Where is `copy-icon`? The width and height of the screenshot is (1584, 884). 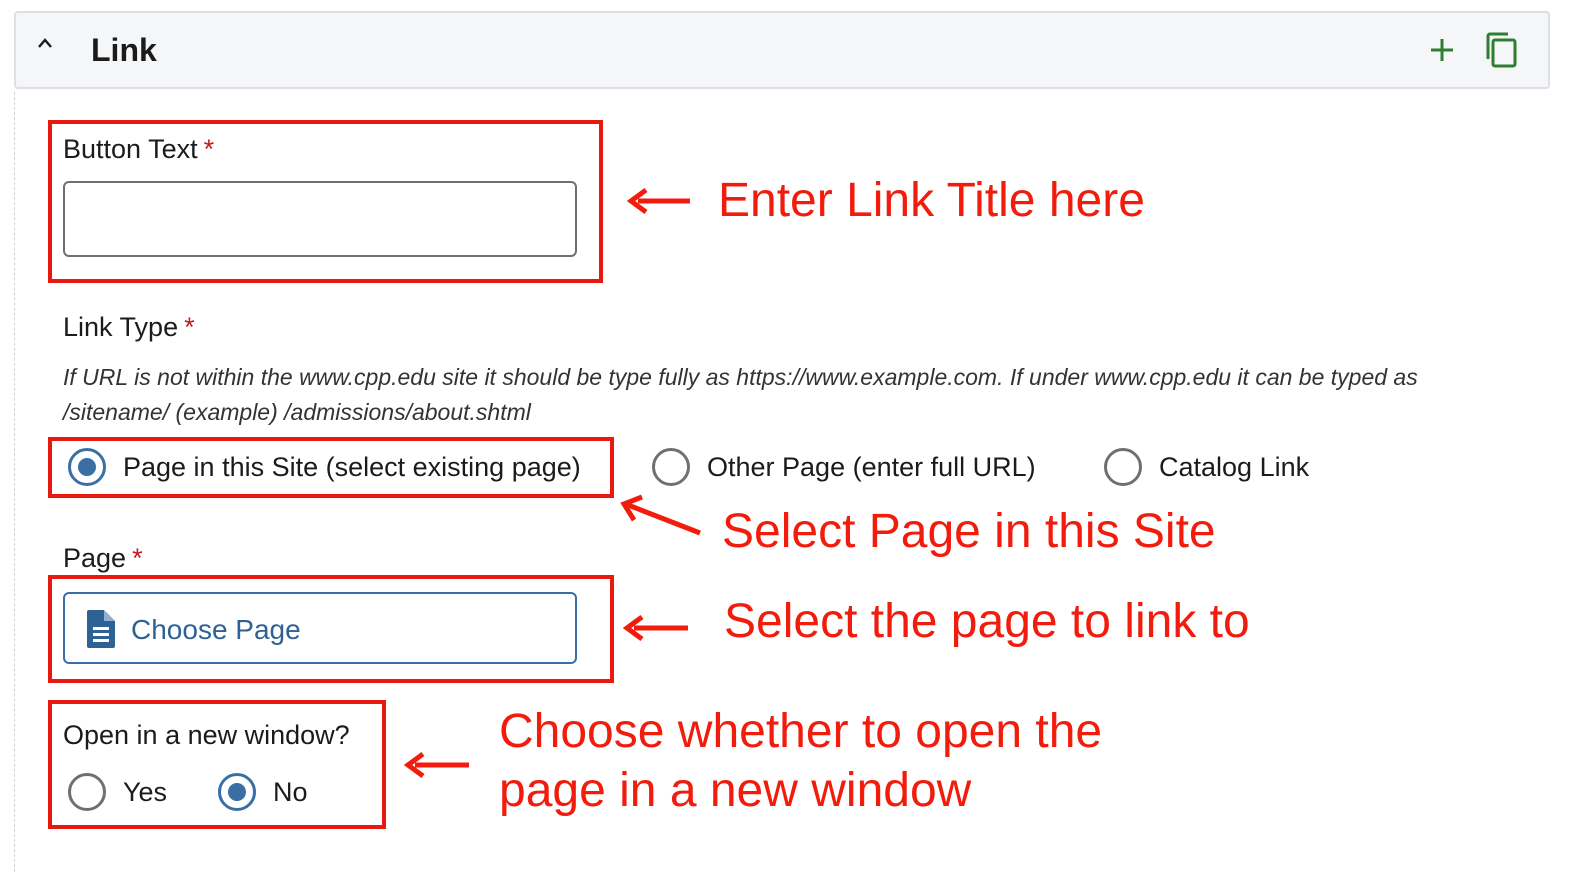
copy-icon is located at coordinates (1501, 50).